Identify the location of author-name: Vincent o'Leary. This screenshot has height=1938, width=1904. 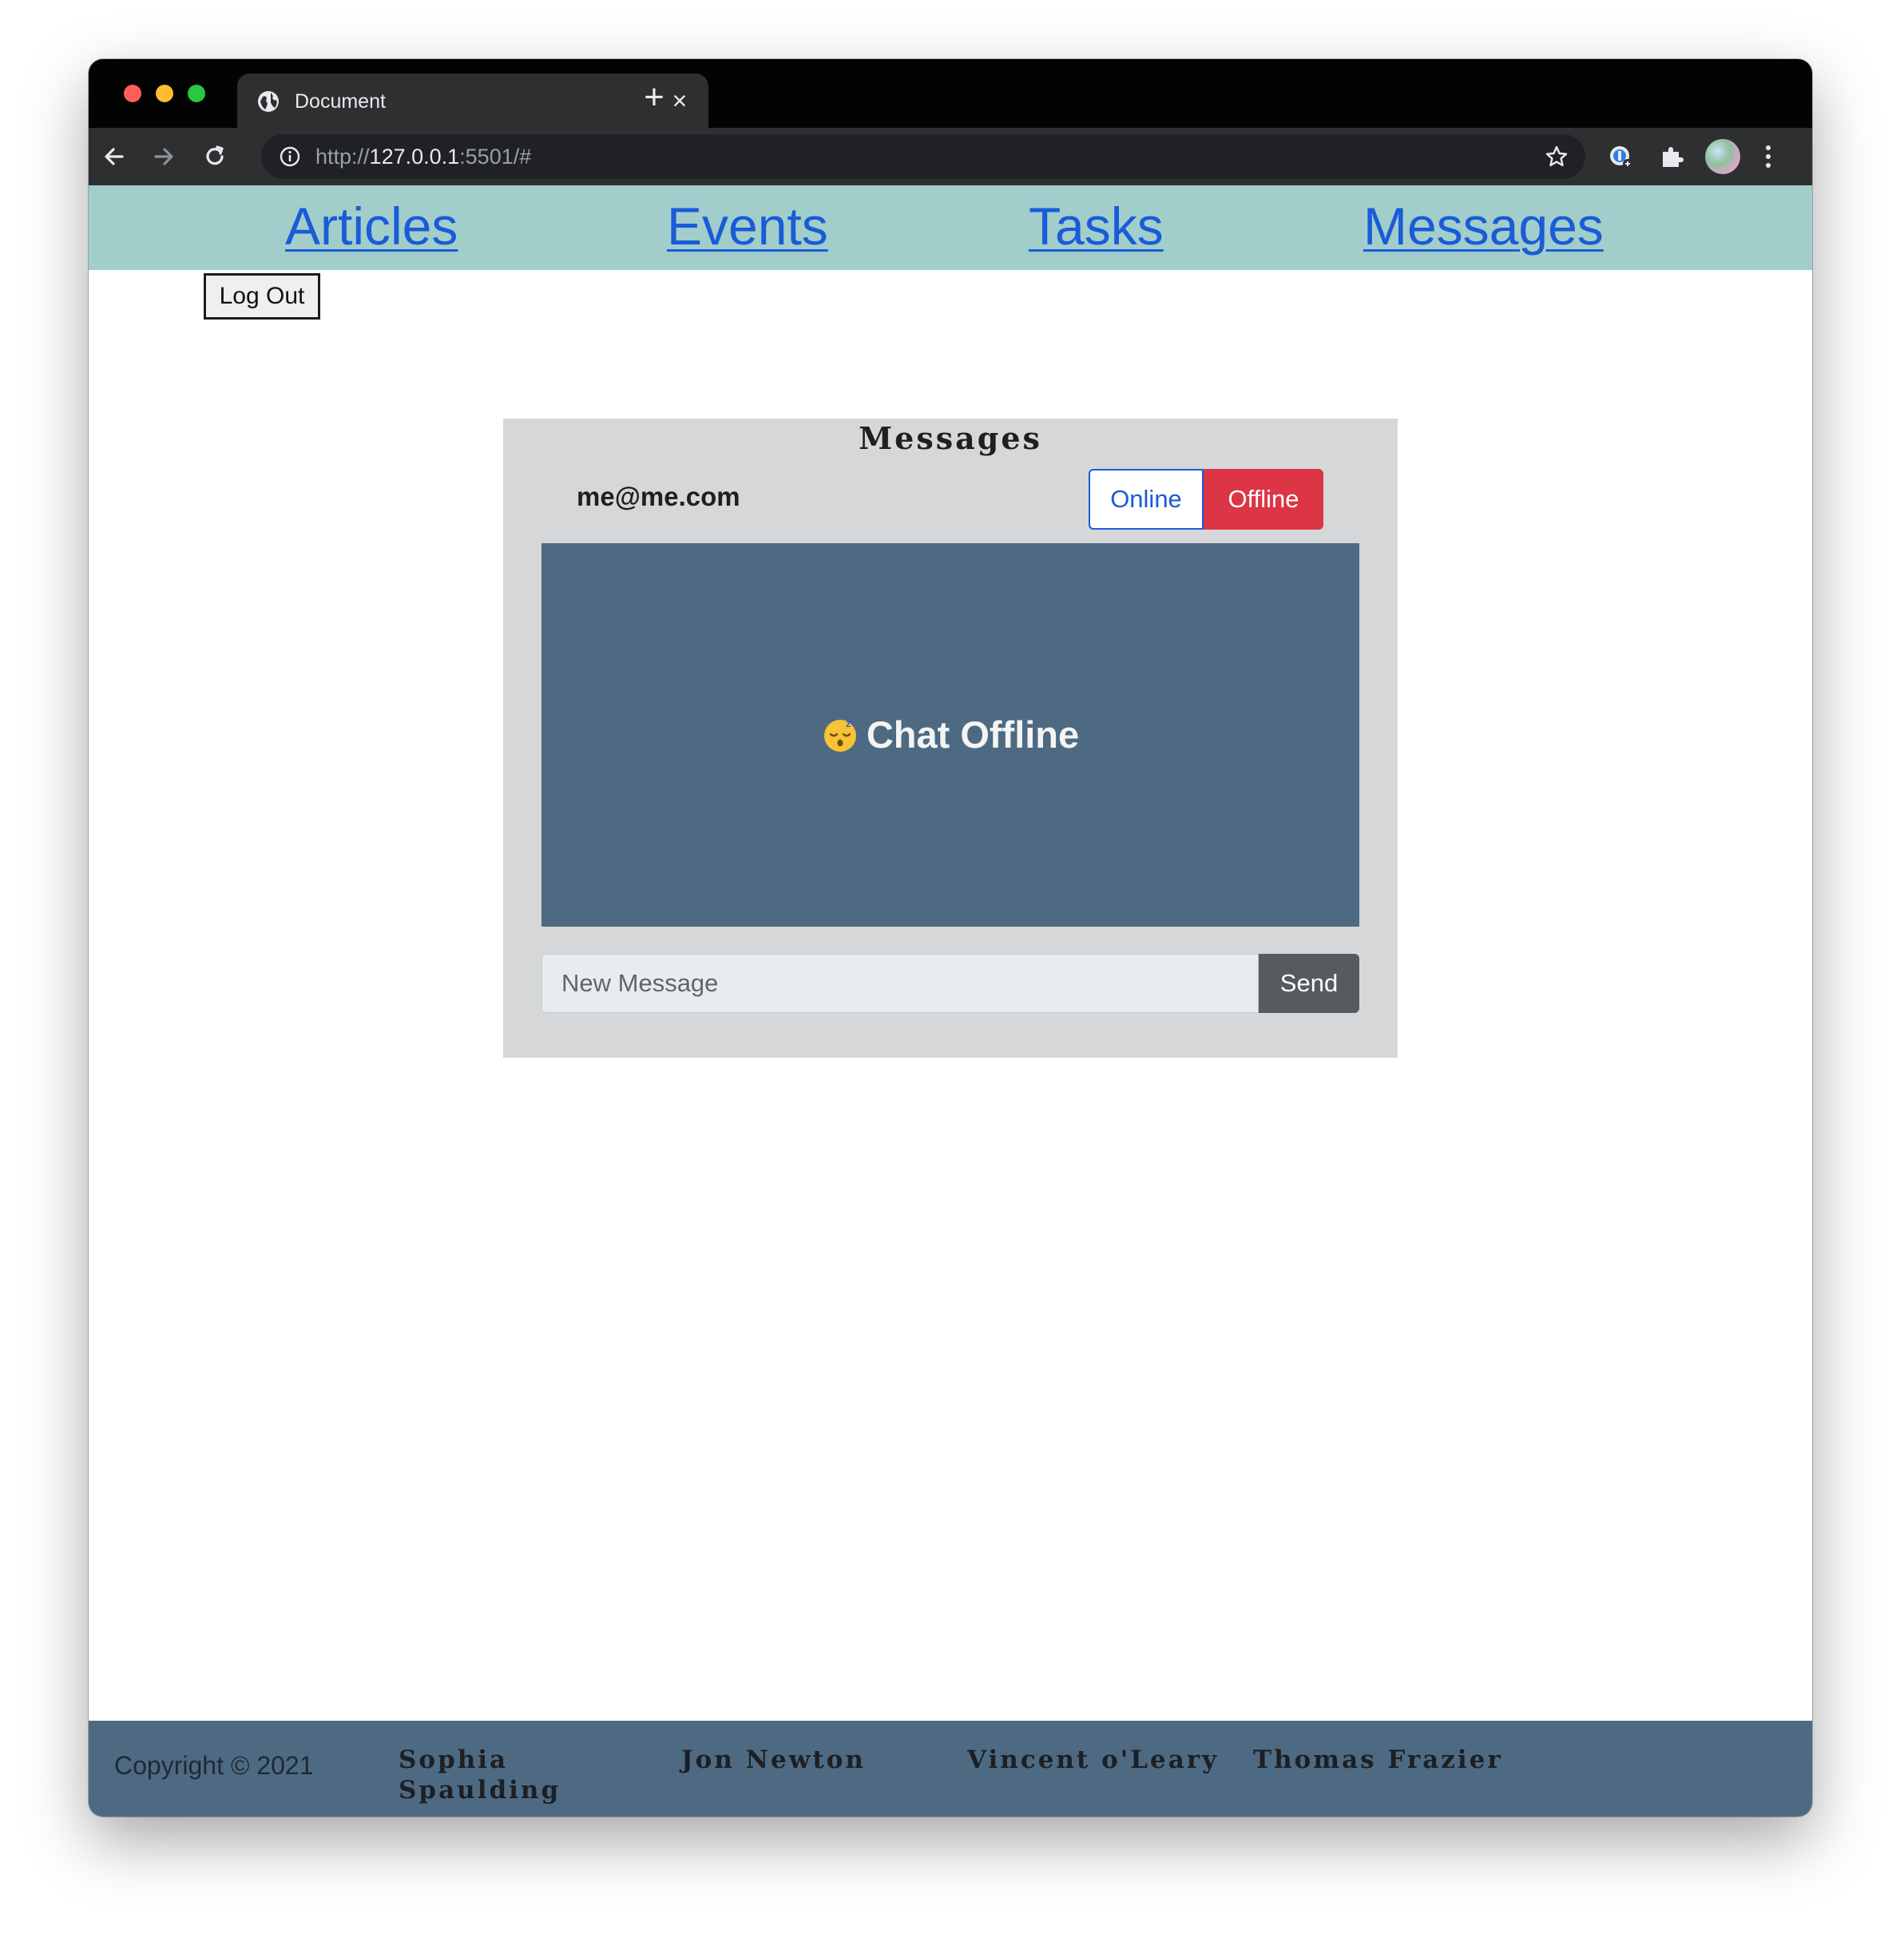
(1093, 1759).